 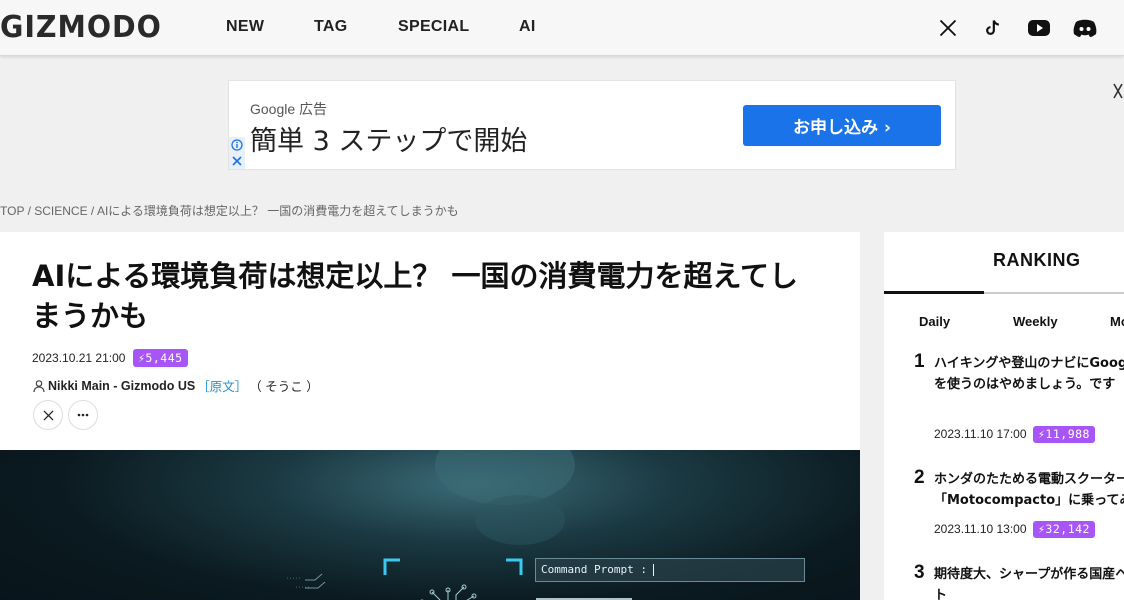 I want to click on user-icon, so click(x=39, y=385).